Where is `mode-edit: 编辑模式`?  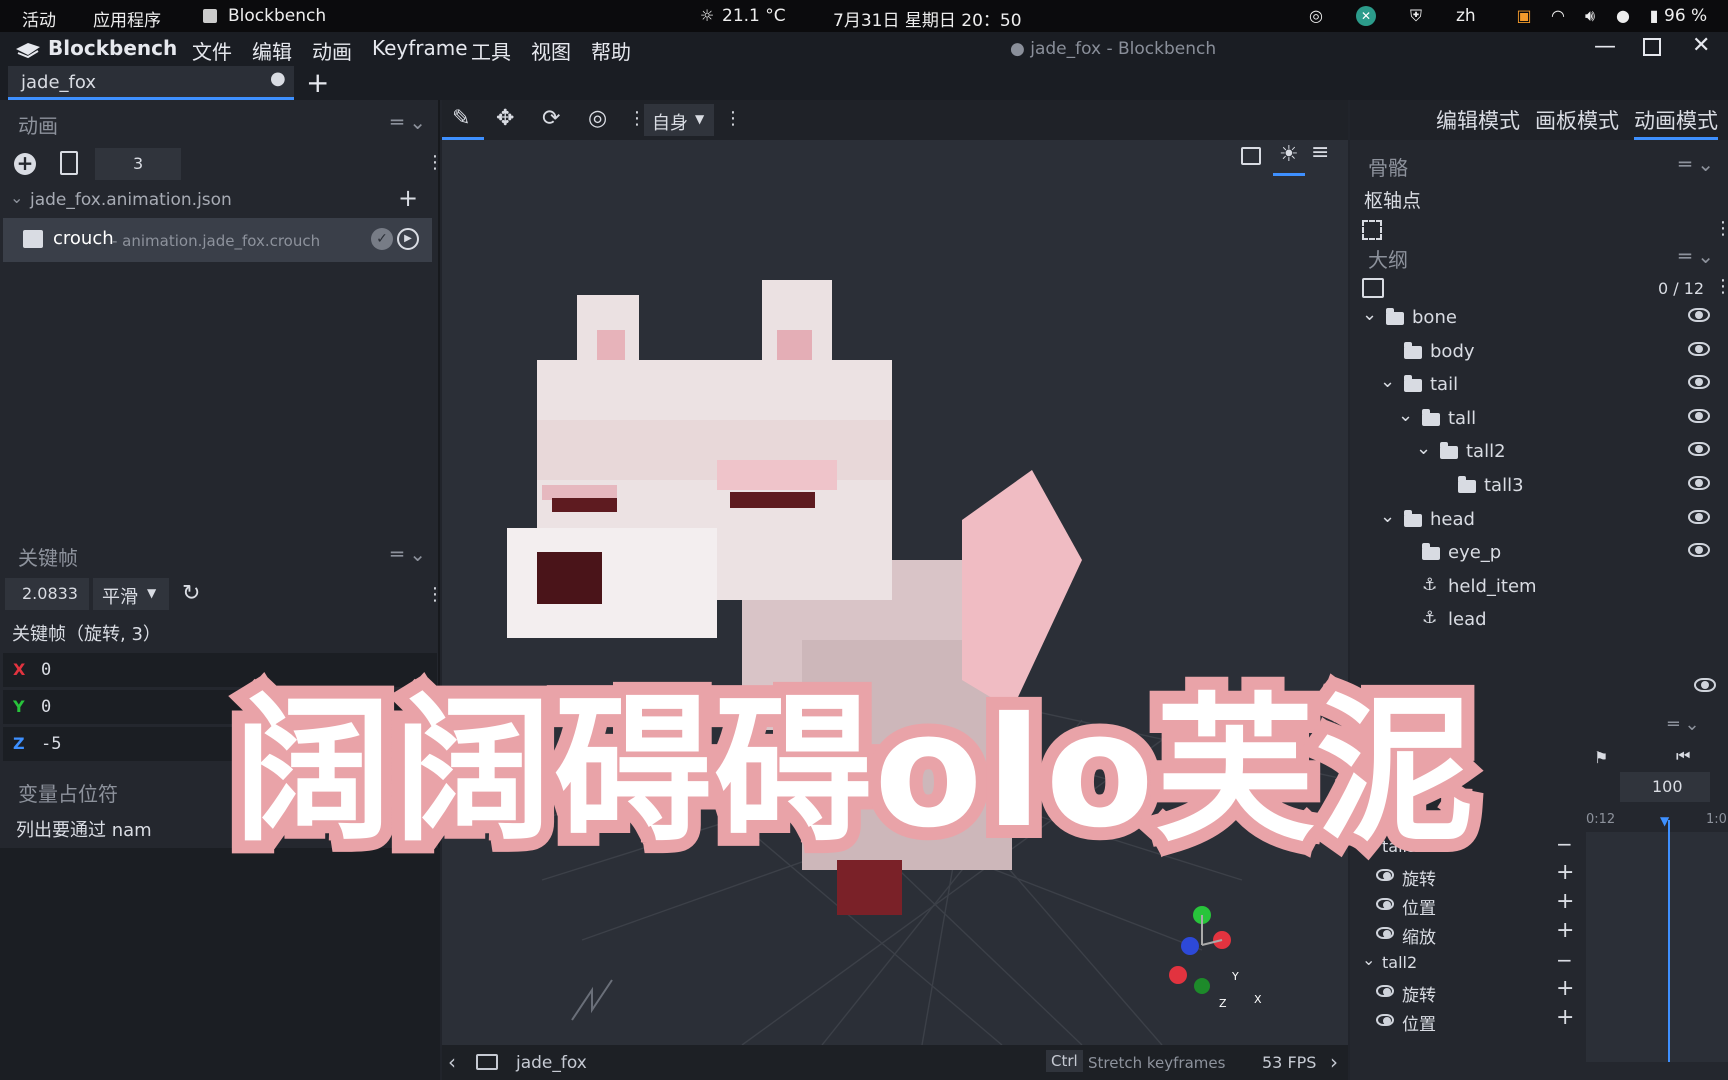
mode-edit: 编辑模式 is located at coordinates (1478, 120).